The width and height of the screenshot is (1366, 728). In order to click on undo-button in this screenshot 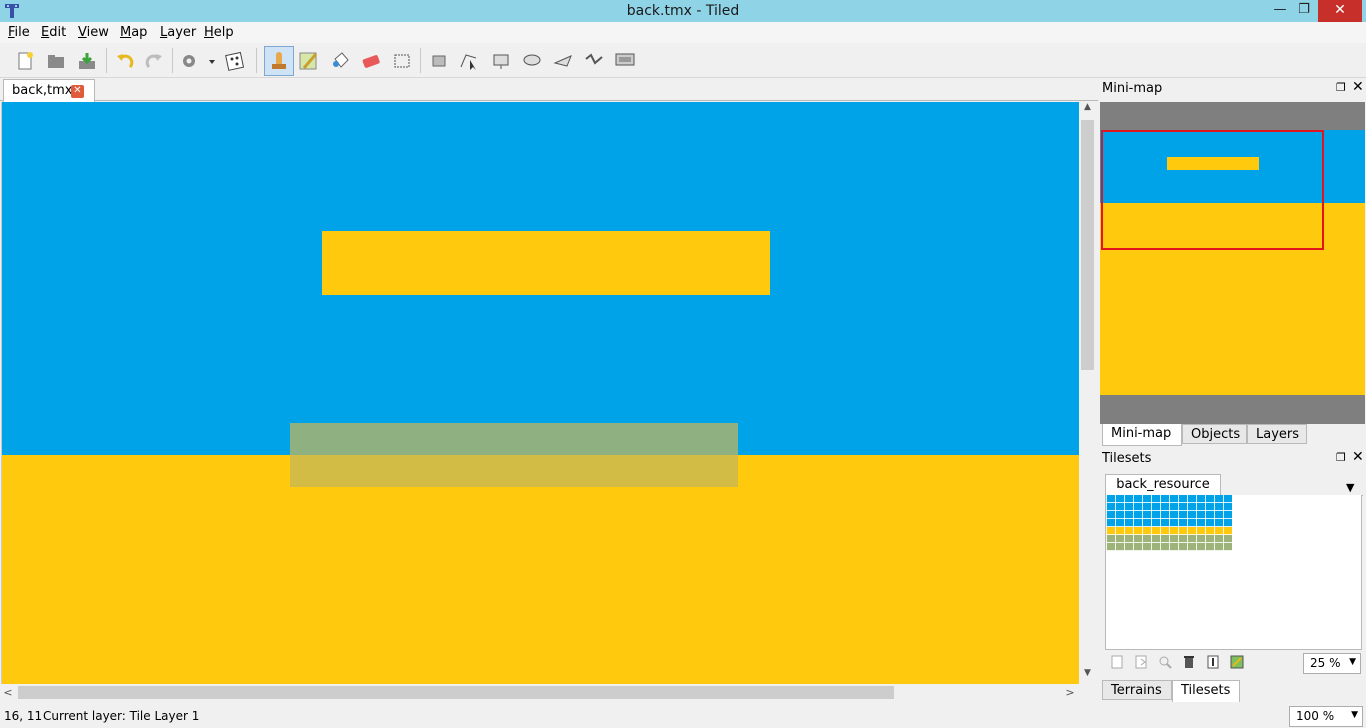, I will do `click(125, 61)`.